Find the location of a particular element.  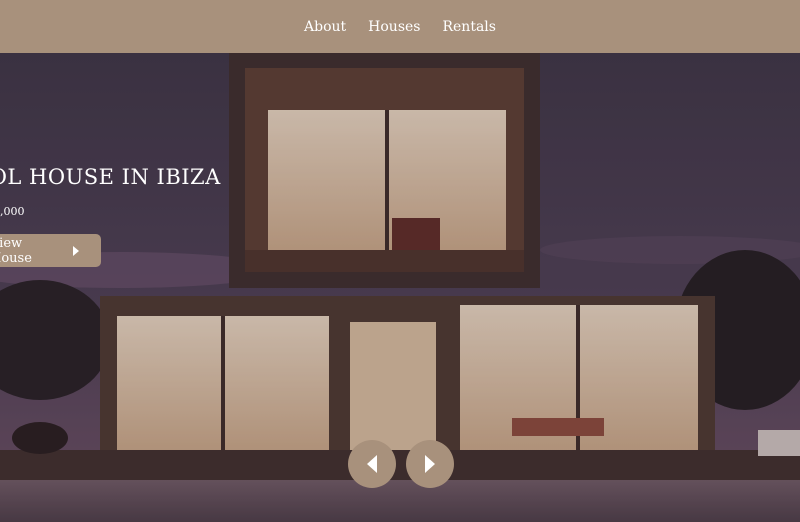

top-navigation: About Houses Rentals is located at coordinates (400, 26).